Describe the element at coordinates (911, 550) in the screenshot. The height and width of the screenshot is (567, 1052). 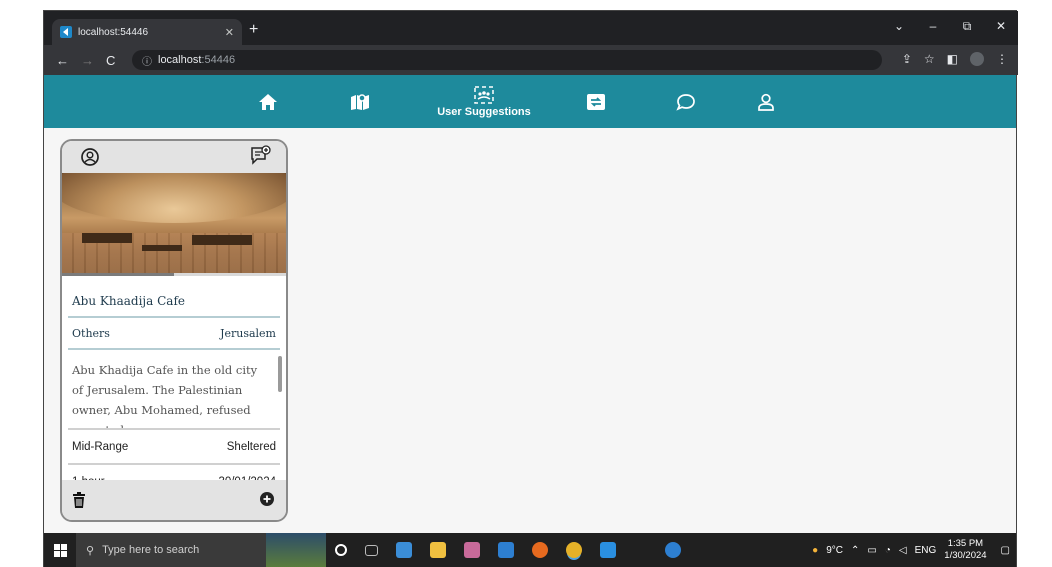
I see `system-tray: ● 9°C ⌃ ▭ ◔ ◁ ENG 1:35 PM 1/30/2024 ▢` at that location.